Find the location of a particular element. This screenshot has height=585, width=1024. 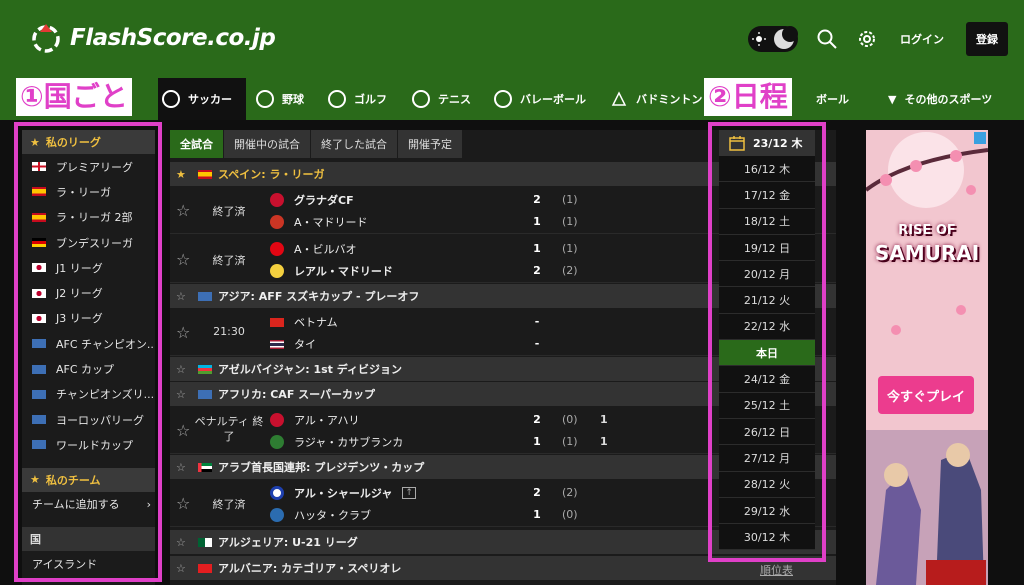

date-option: 20/12 月 is located at coordinates (767, 274).